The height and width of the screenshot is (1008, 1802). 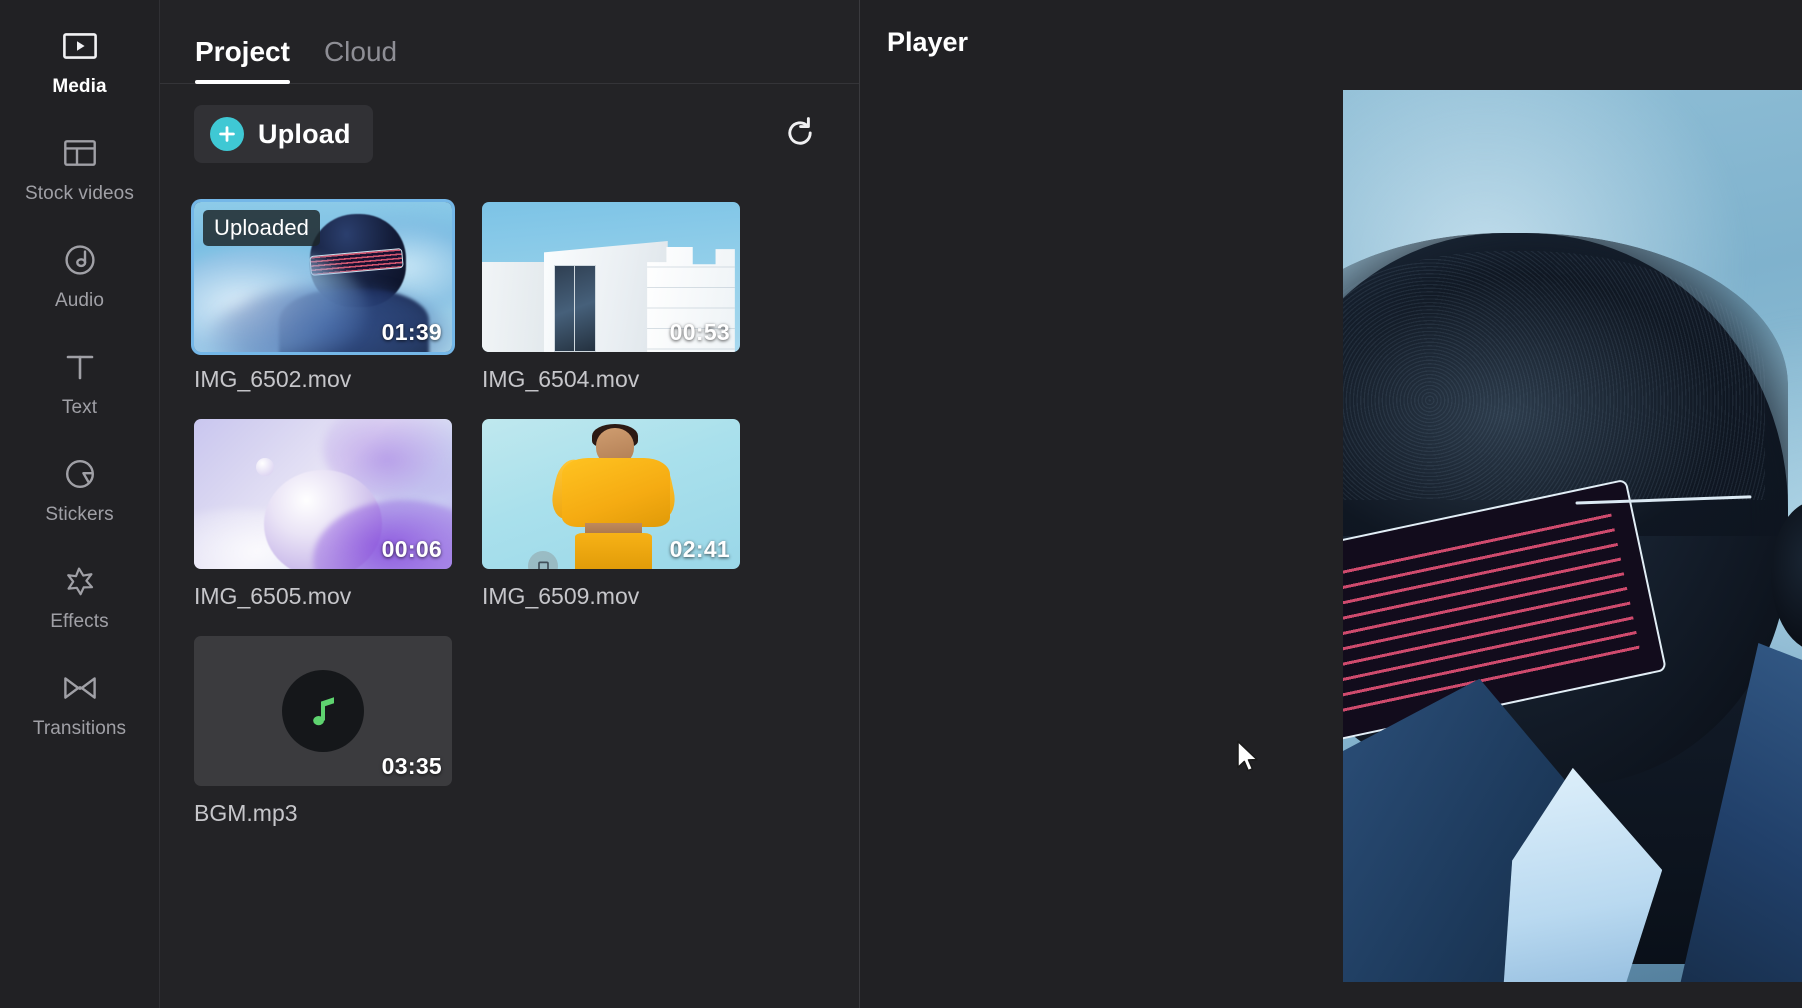 What do you see at coordinates (79, 514) in the screenshot?
I see `sidebar-item-label: Stickers` at bounding box center [79, 514].